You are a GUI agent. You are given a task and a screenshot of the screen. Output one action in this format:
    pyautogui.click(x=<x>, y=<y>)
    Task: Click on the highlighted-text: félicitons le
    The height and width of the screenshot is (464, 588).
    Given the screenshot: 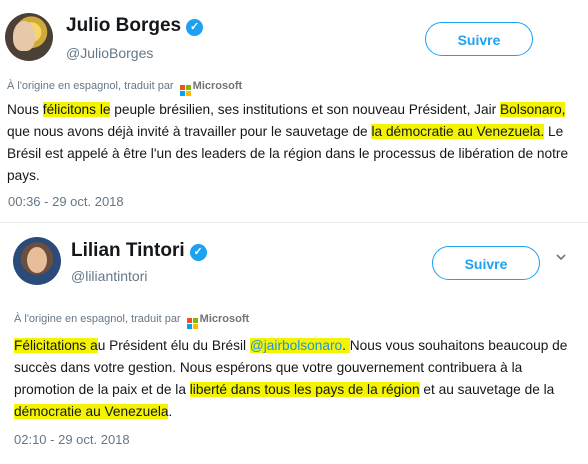 What is the action you would take?
    pyautogui.click(x=76, y=109)
    